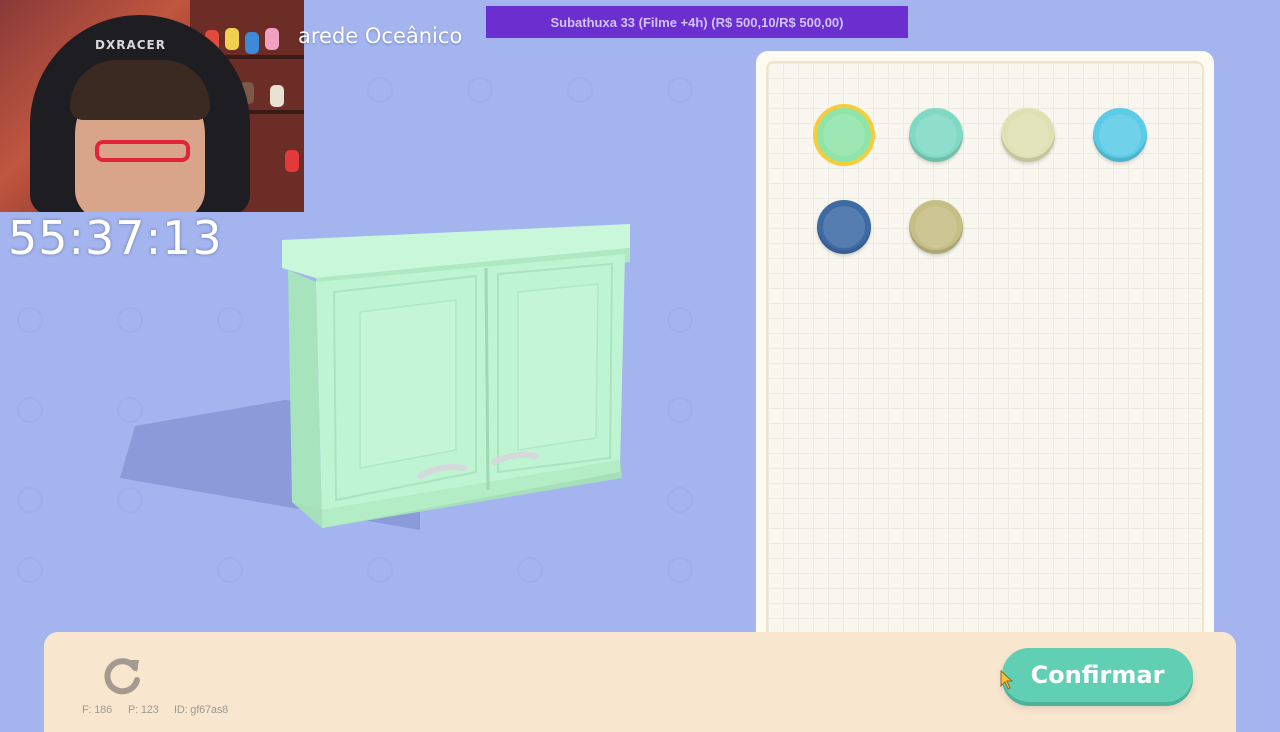 The image size is (1280, 732). Describe the element at coordinates (130, 45) in the screenshot. I see `chair-brand-text: DXRACER` at that location.